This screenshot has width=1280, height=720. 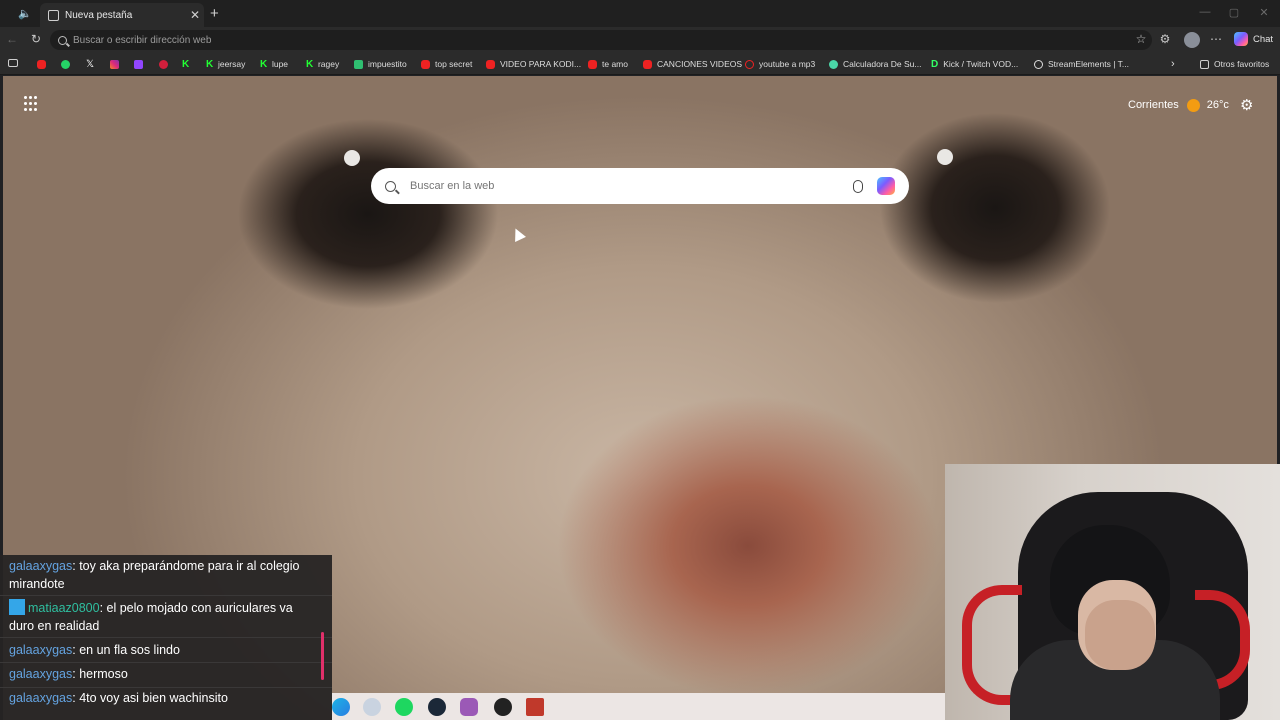 What do you see at coordinates (231, 64) in the screenshot?
I see `bookmark-label: jeersay` at bounding box center [231, 64].